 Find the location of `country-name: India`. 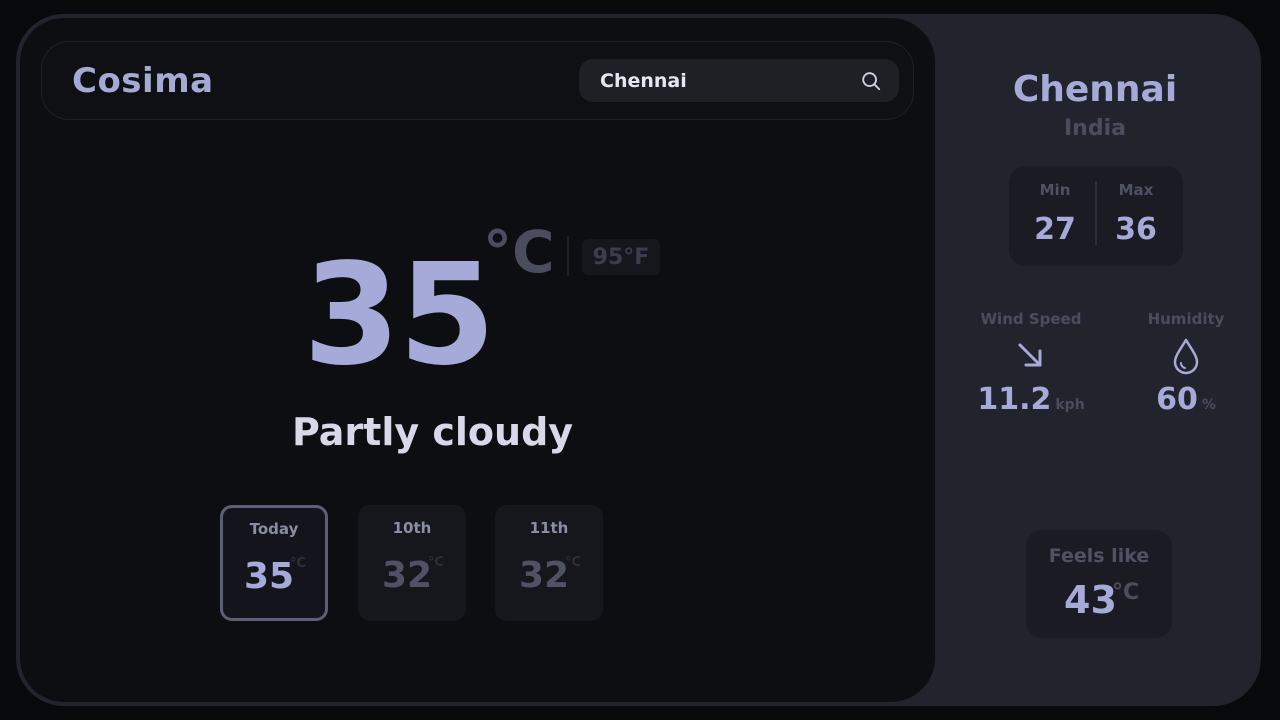

country-name: India is located at coordinates (1095, 128).